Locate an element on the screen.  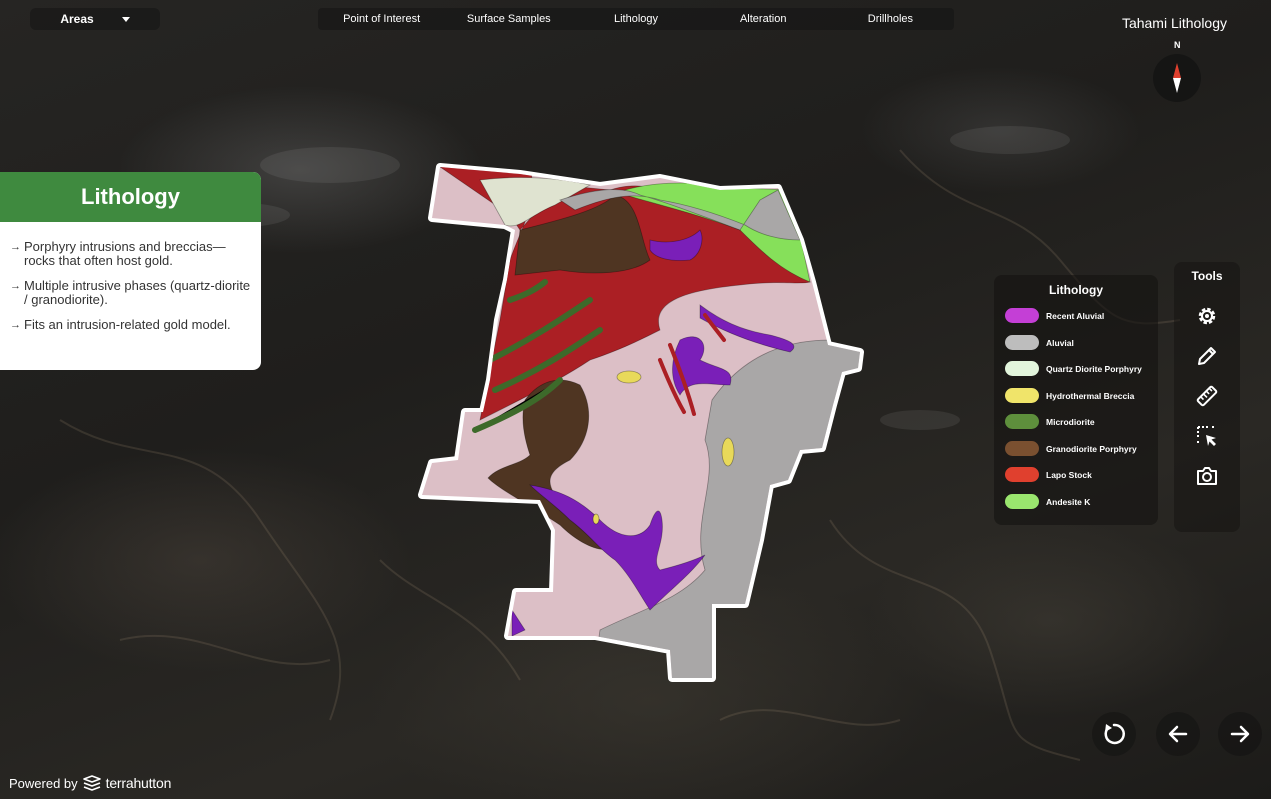
brand-name: terrahutton is located at coordinates (138, 783).